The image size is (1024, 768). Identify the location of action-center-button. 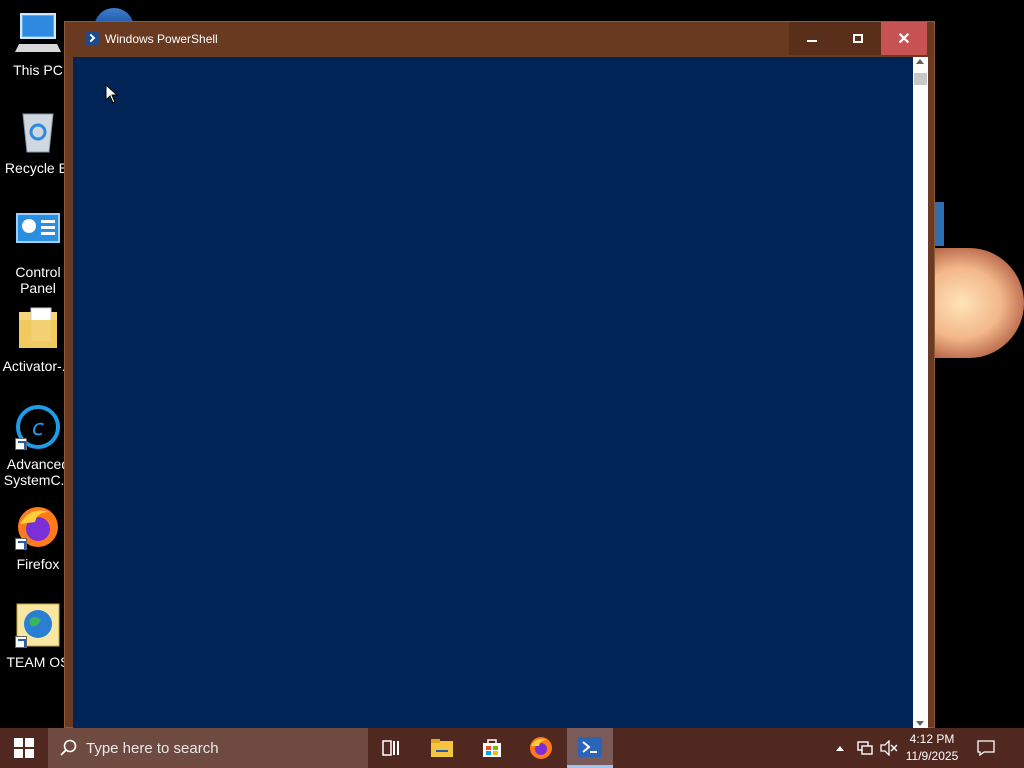
(986, 748).